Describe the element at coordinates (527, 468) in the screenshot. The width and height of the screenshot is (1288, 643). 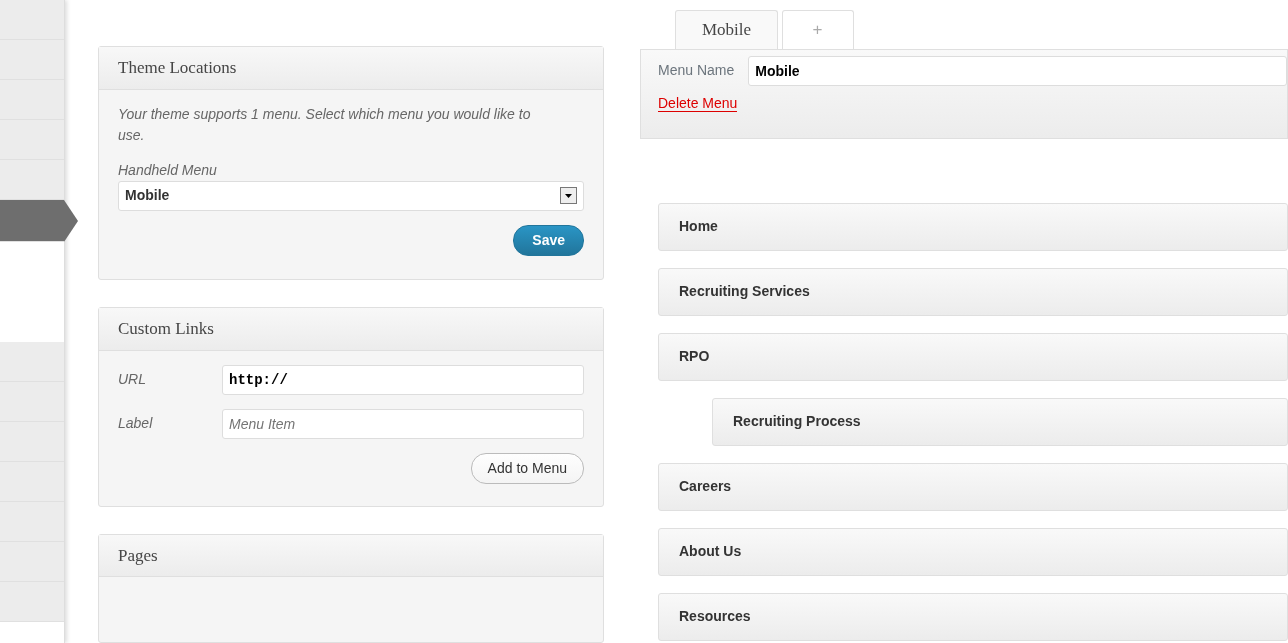
I see `add-to-menu-button: Add to Menu` at that location.